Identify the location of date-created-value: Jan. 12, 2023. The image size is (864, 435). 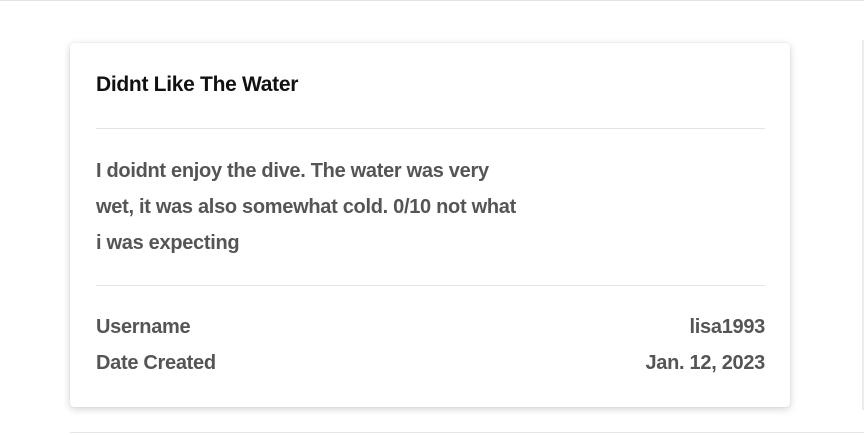
(705, 363).